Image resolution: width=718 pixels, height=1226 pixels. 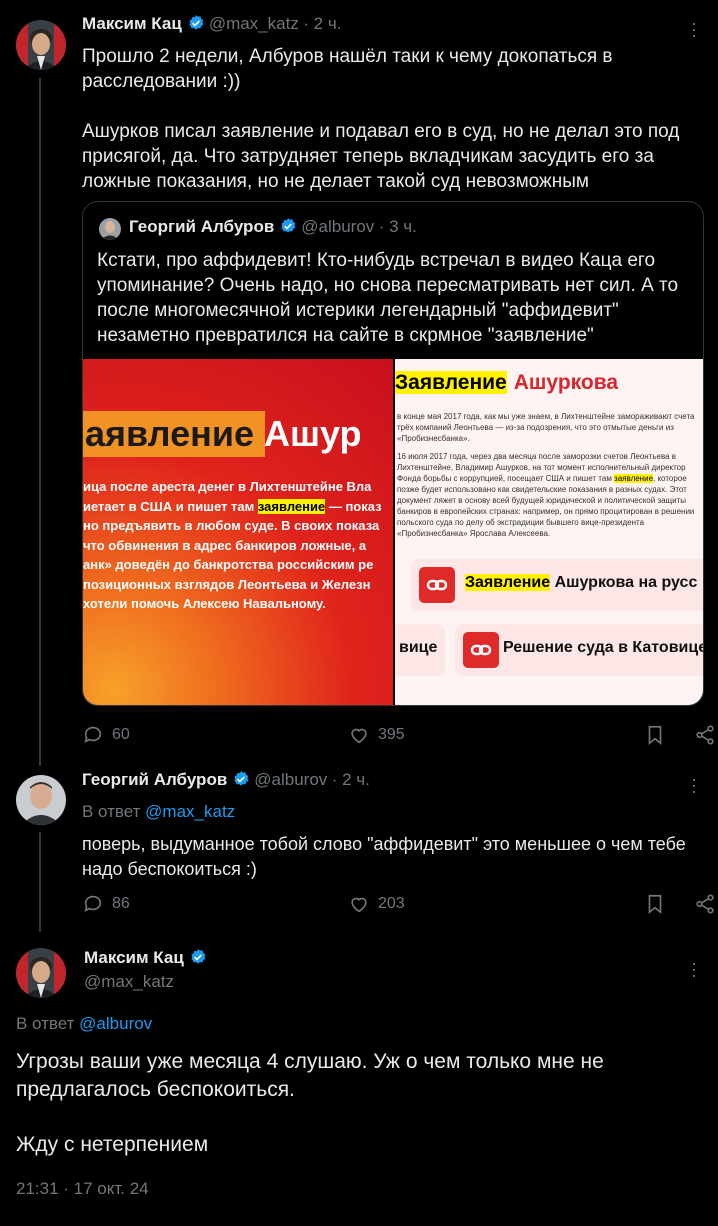 I want to click on quote-author-name: Георгий Албуров, so click(x=202, y=226).